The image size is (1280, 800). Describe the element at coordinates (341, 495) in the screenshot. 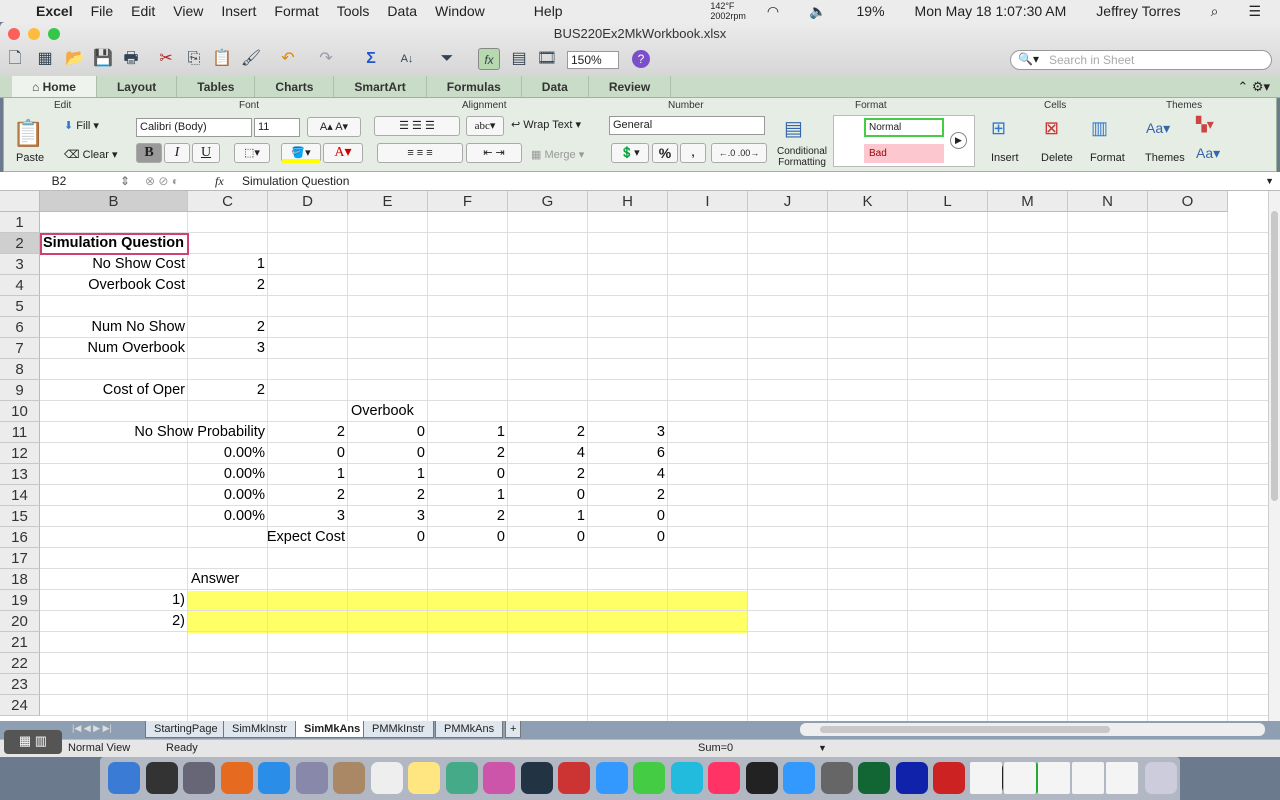

I see `cell-D14: 2` at that location.